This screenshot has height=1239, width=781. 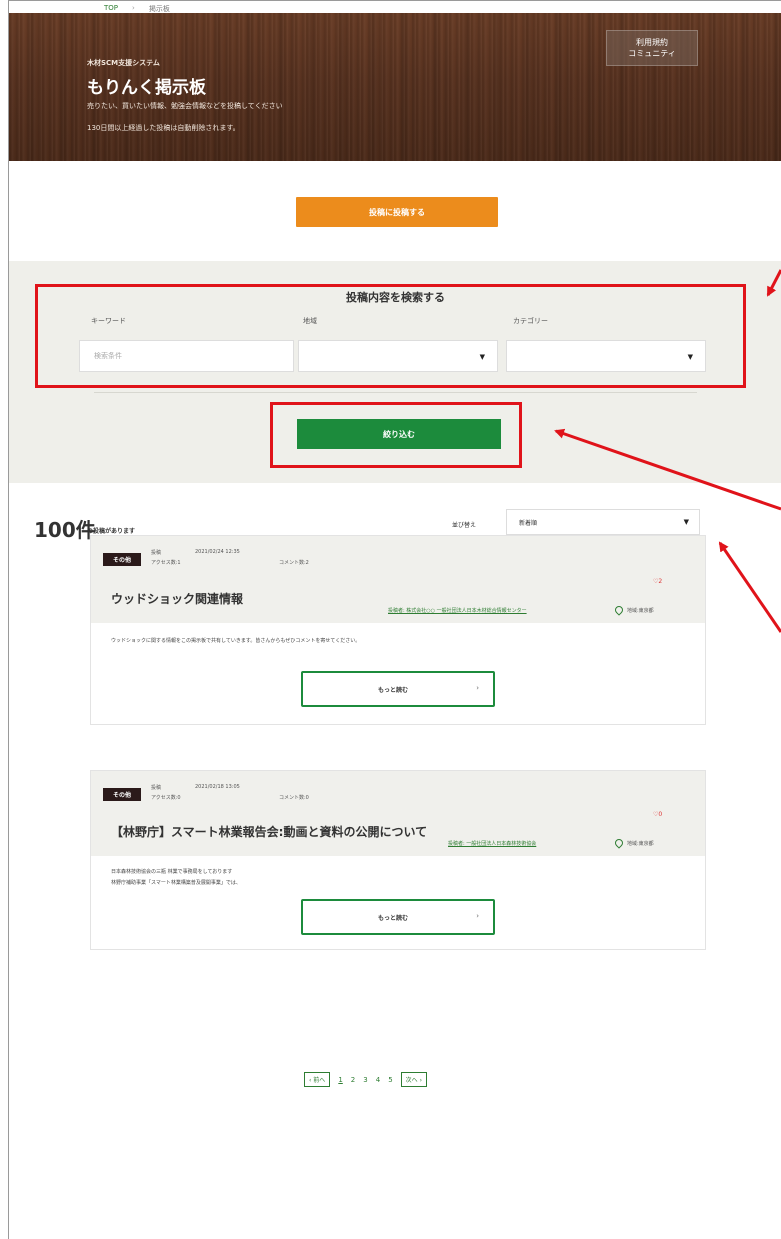 I want to click on page-link-3: 3, so click(x=365, y=1080).